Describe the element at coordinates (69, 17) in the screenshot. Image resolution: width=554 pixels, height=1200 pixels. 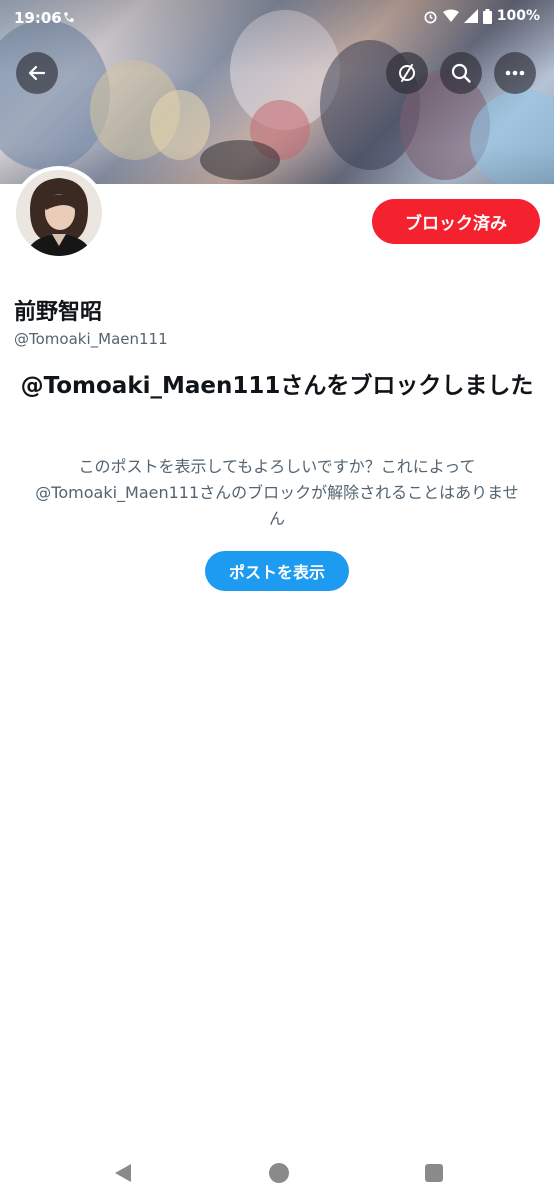
I see `wifi-calling-icon` at that location.